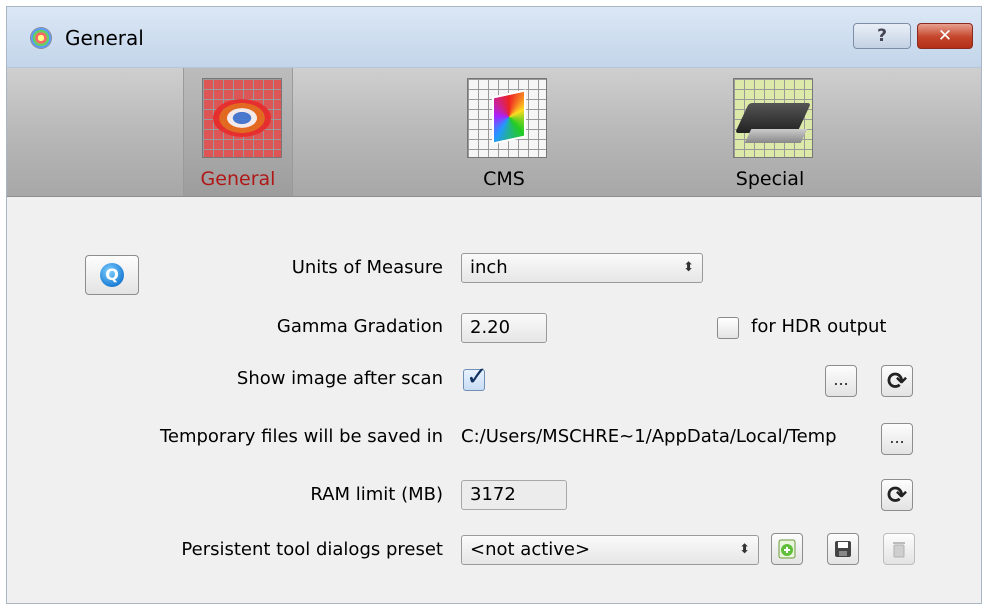 This screenshot has width=989, height=607. What do you see at coordinates (41, 38) in the screenshot?
I see `app-icon` at bounding box center [41, 38].